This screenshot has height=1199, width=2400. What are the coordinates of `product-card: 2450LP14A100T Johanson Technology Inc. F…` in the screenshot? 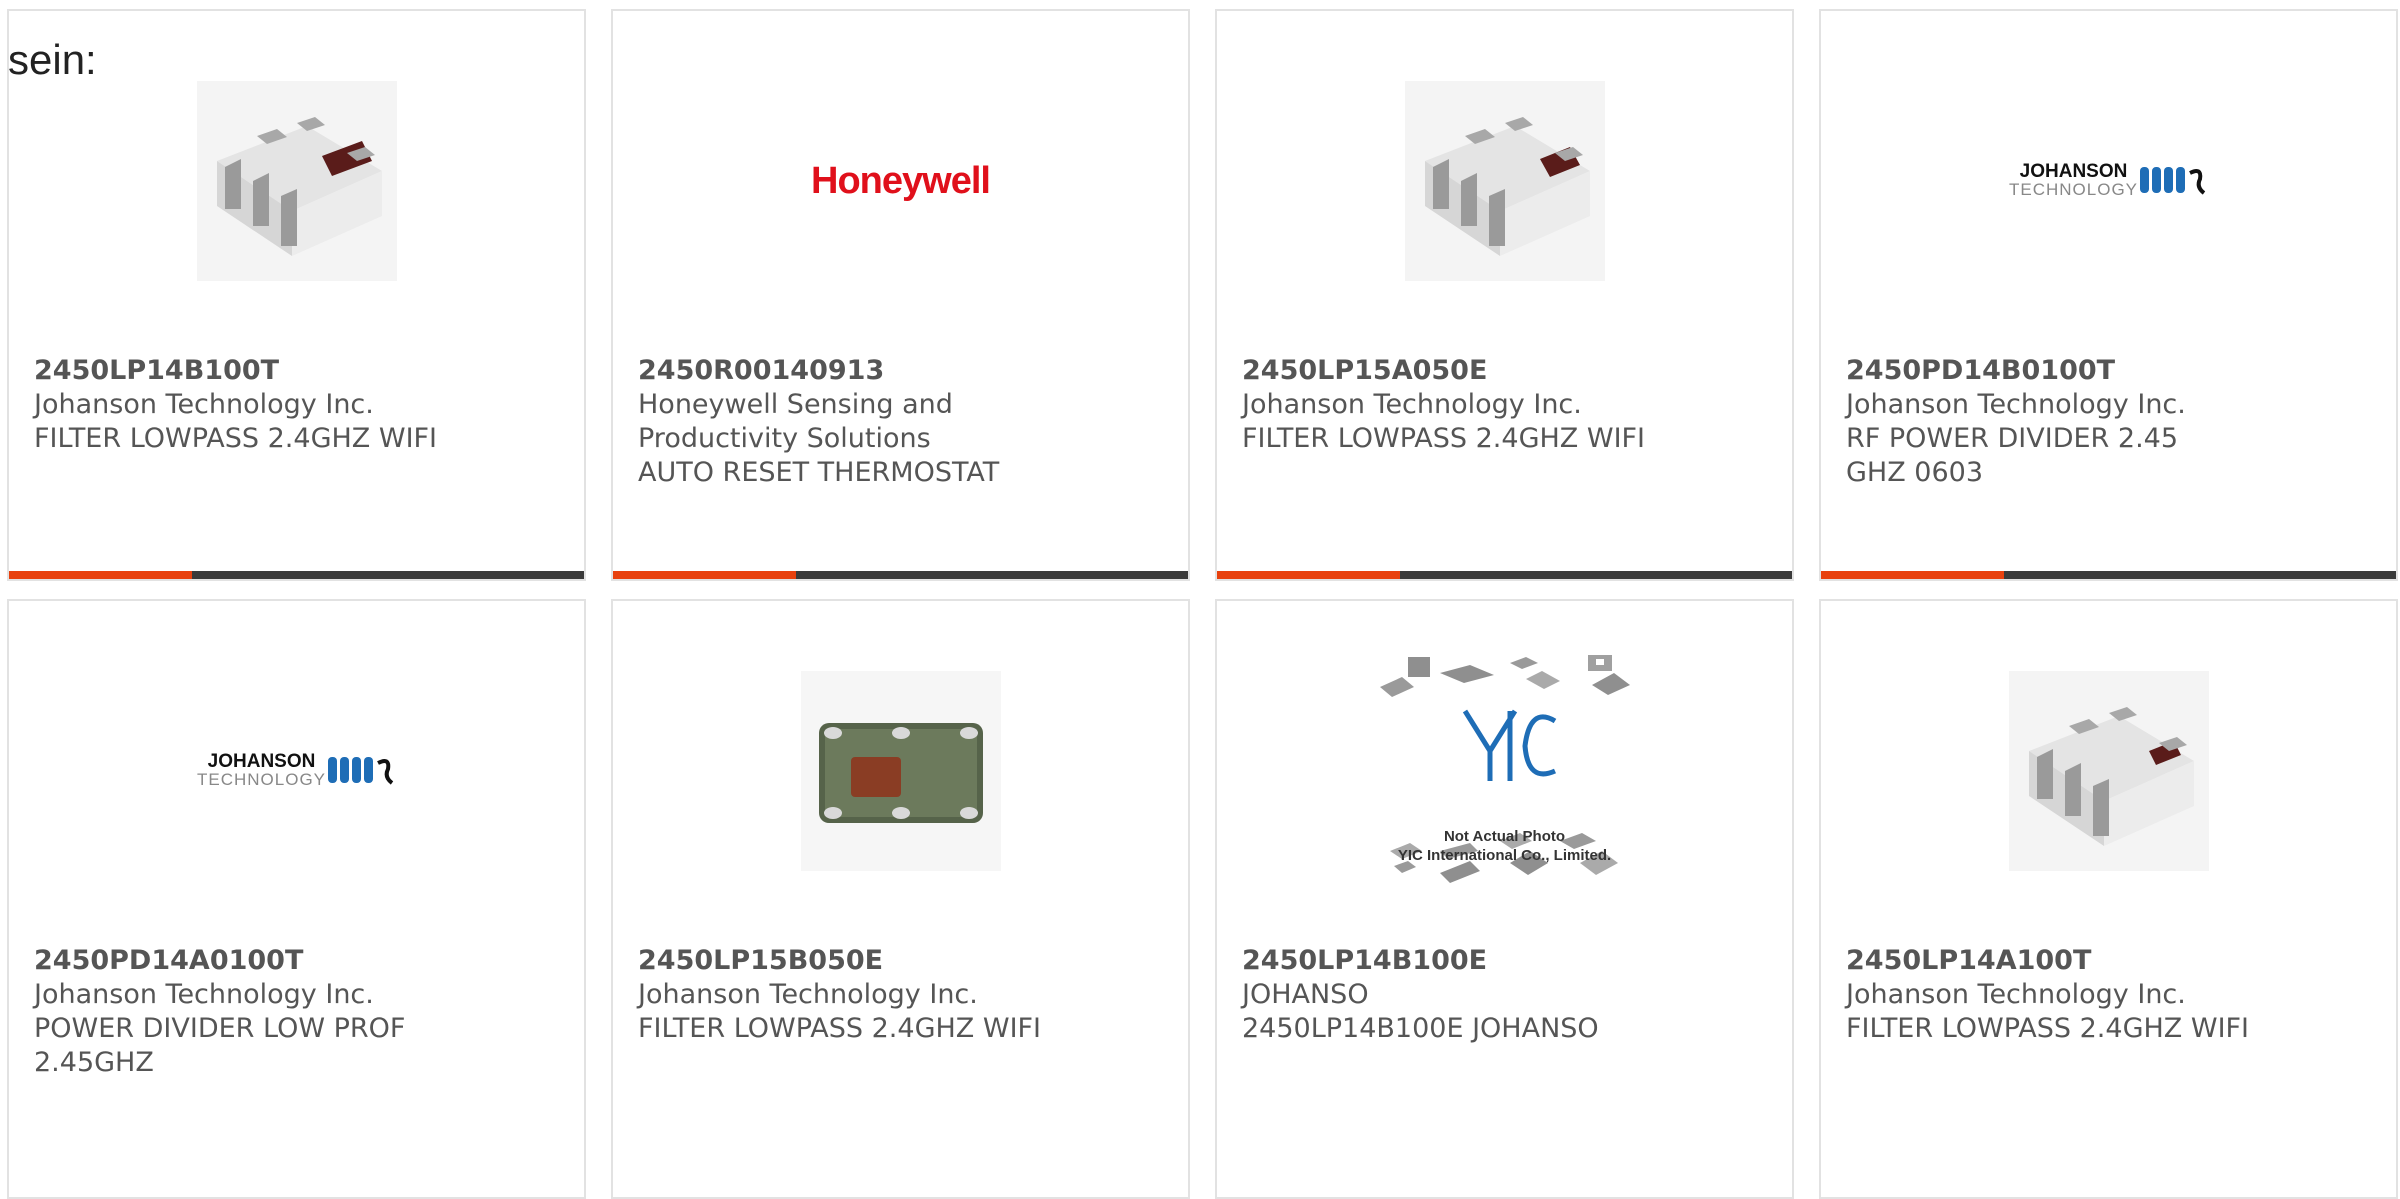 It's located at (2108, 899).